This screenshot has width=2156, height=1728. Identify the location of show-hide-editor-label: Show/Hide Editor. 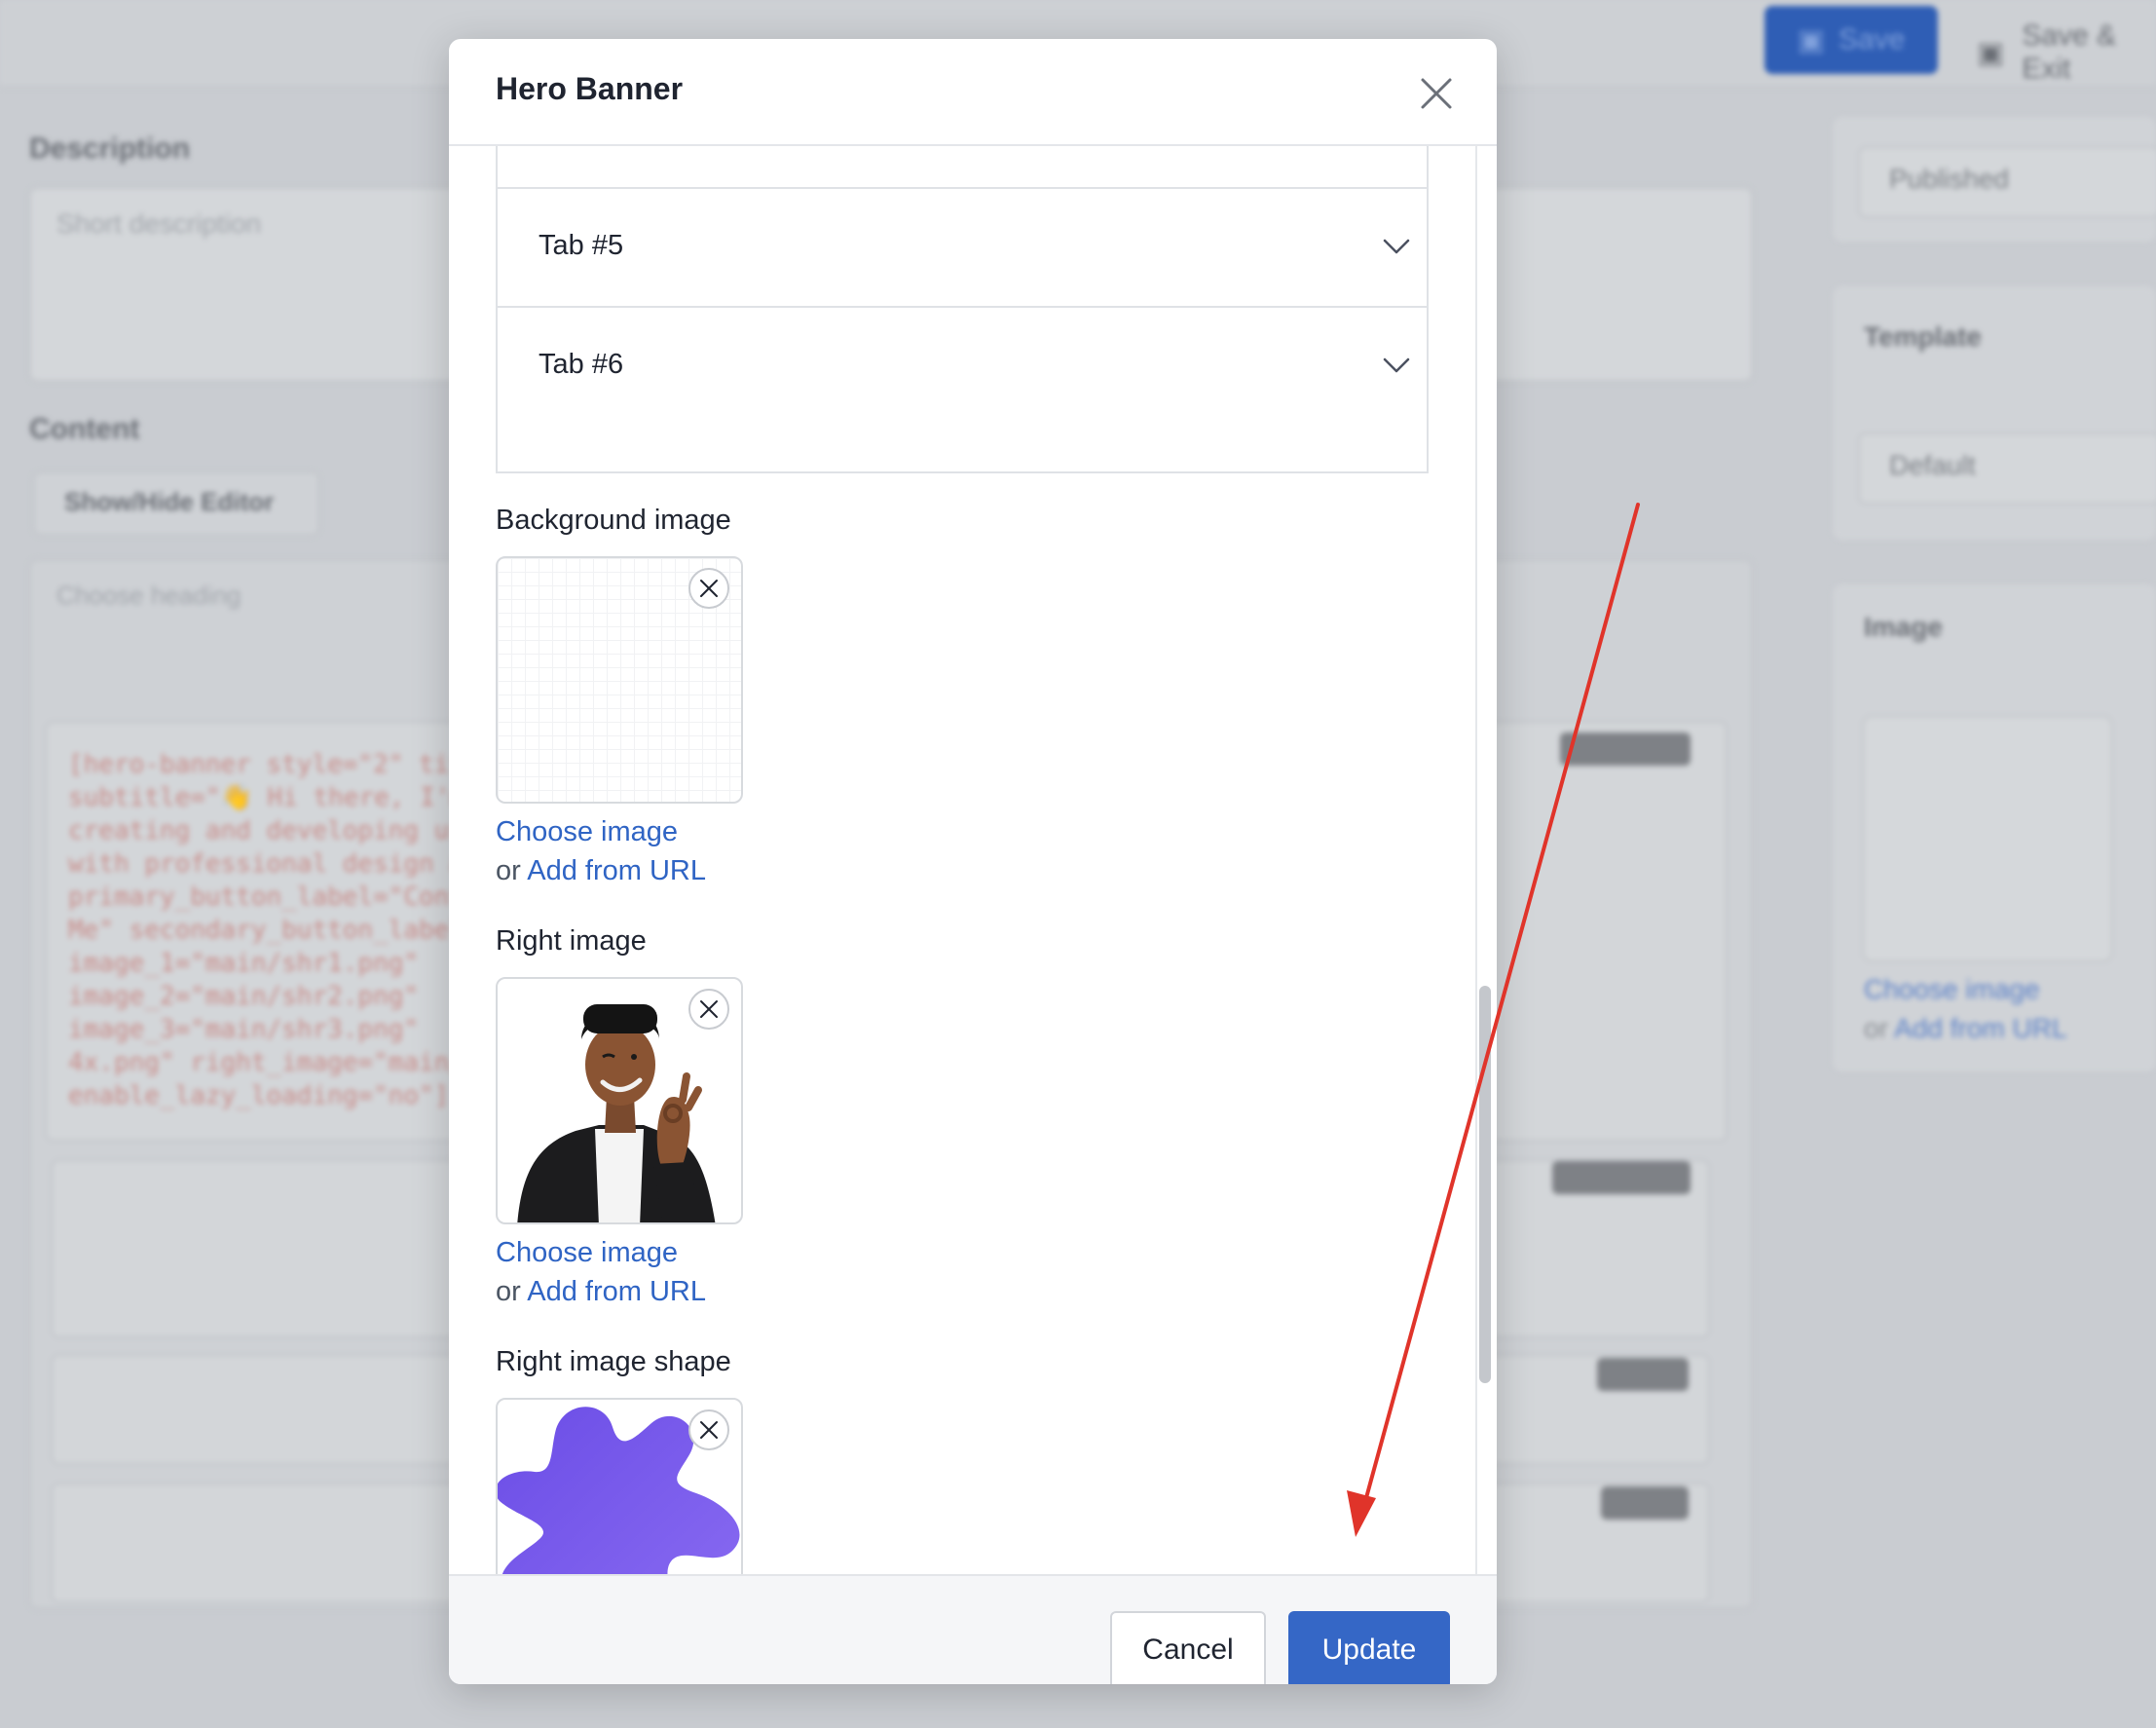
(169, 501).